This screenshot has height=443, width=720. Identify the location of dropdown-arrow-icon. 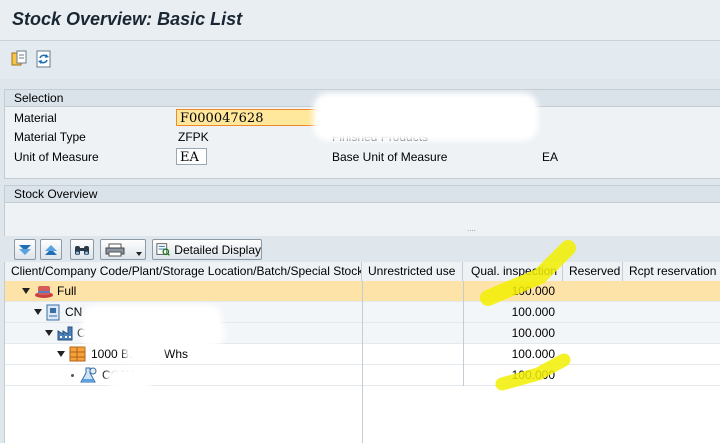
(139, 254).